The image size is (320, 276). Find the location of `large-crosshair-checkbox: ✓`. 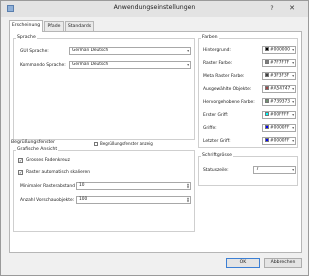

large-crosshair-checkbox: ✓ is located at coordinates (20, 160).